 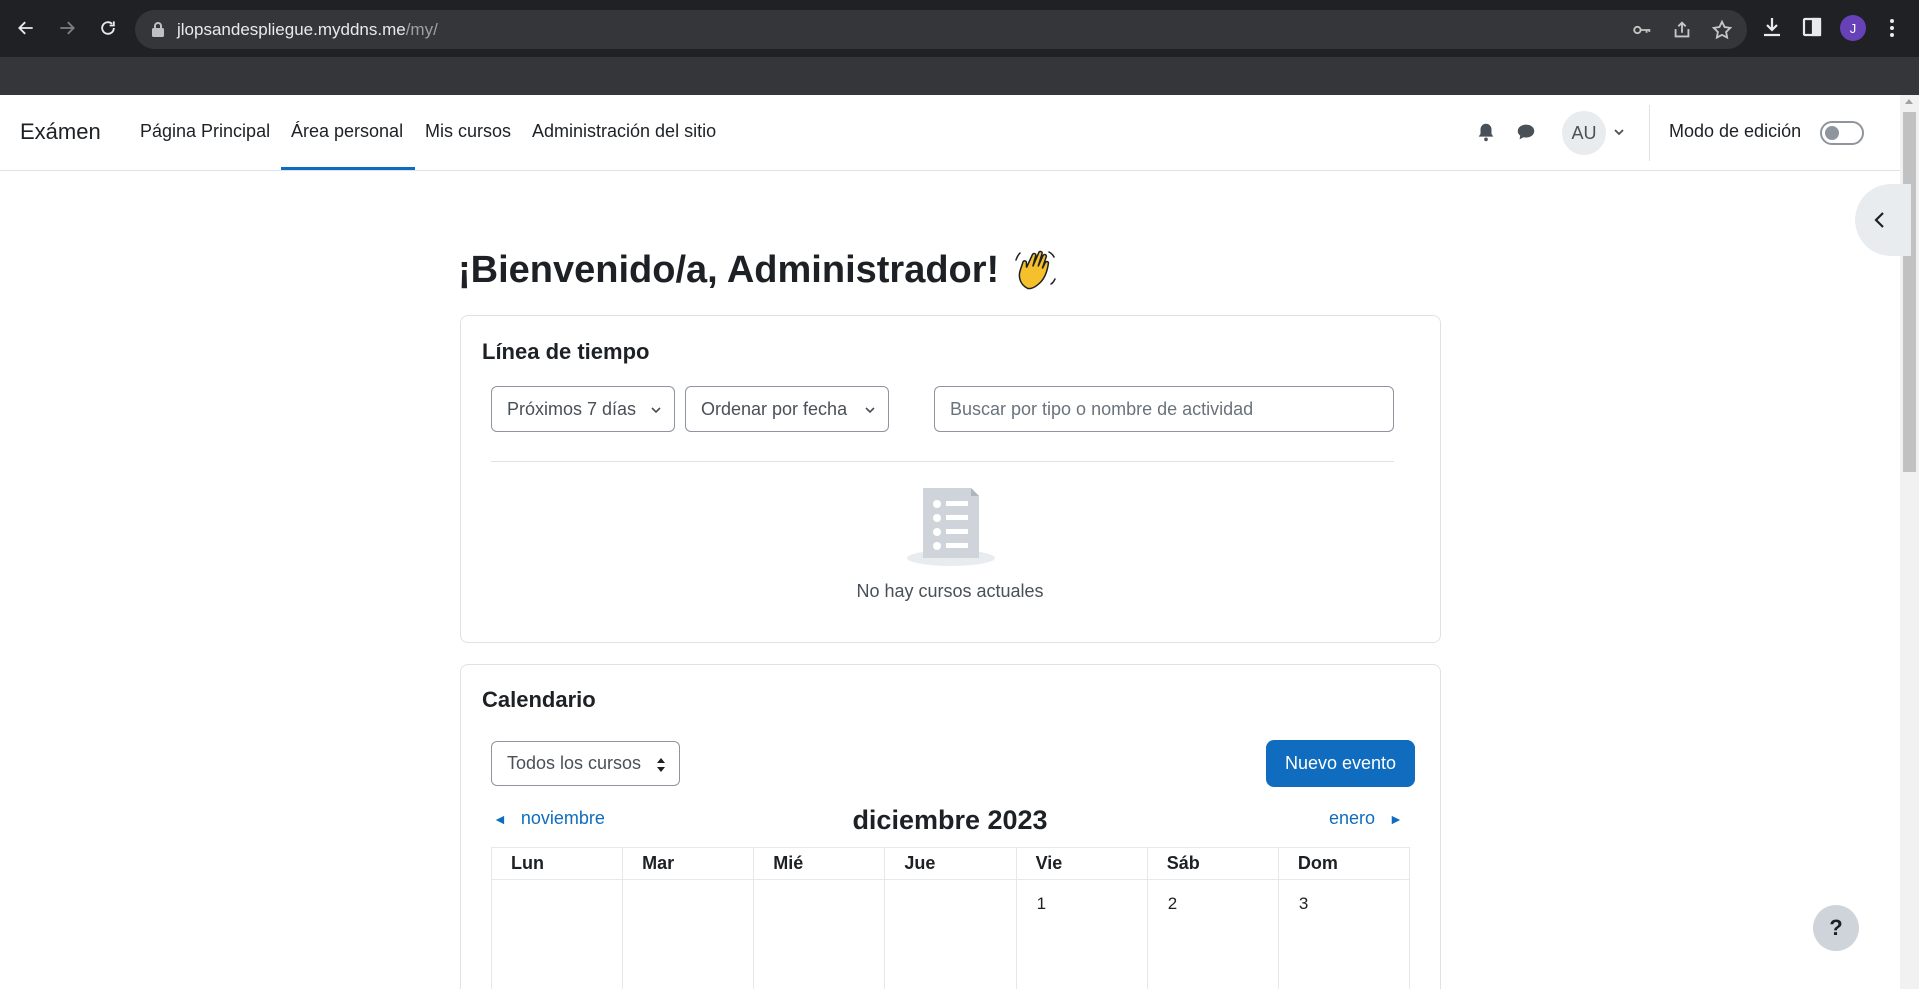 What do you see at coordinates (67, 28) in the screenshot?
I see `forward-icon` at bounding box center [67, 28].